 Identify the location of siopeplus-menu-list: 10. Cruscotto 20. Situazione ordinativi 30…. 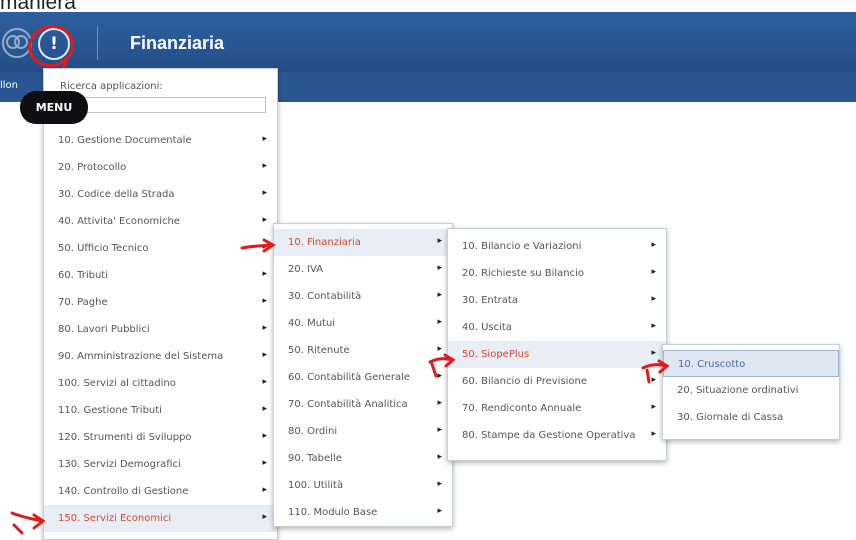
(751, 390).